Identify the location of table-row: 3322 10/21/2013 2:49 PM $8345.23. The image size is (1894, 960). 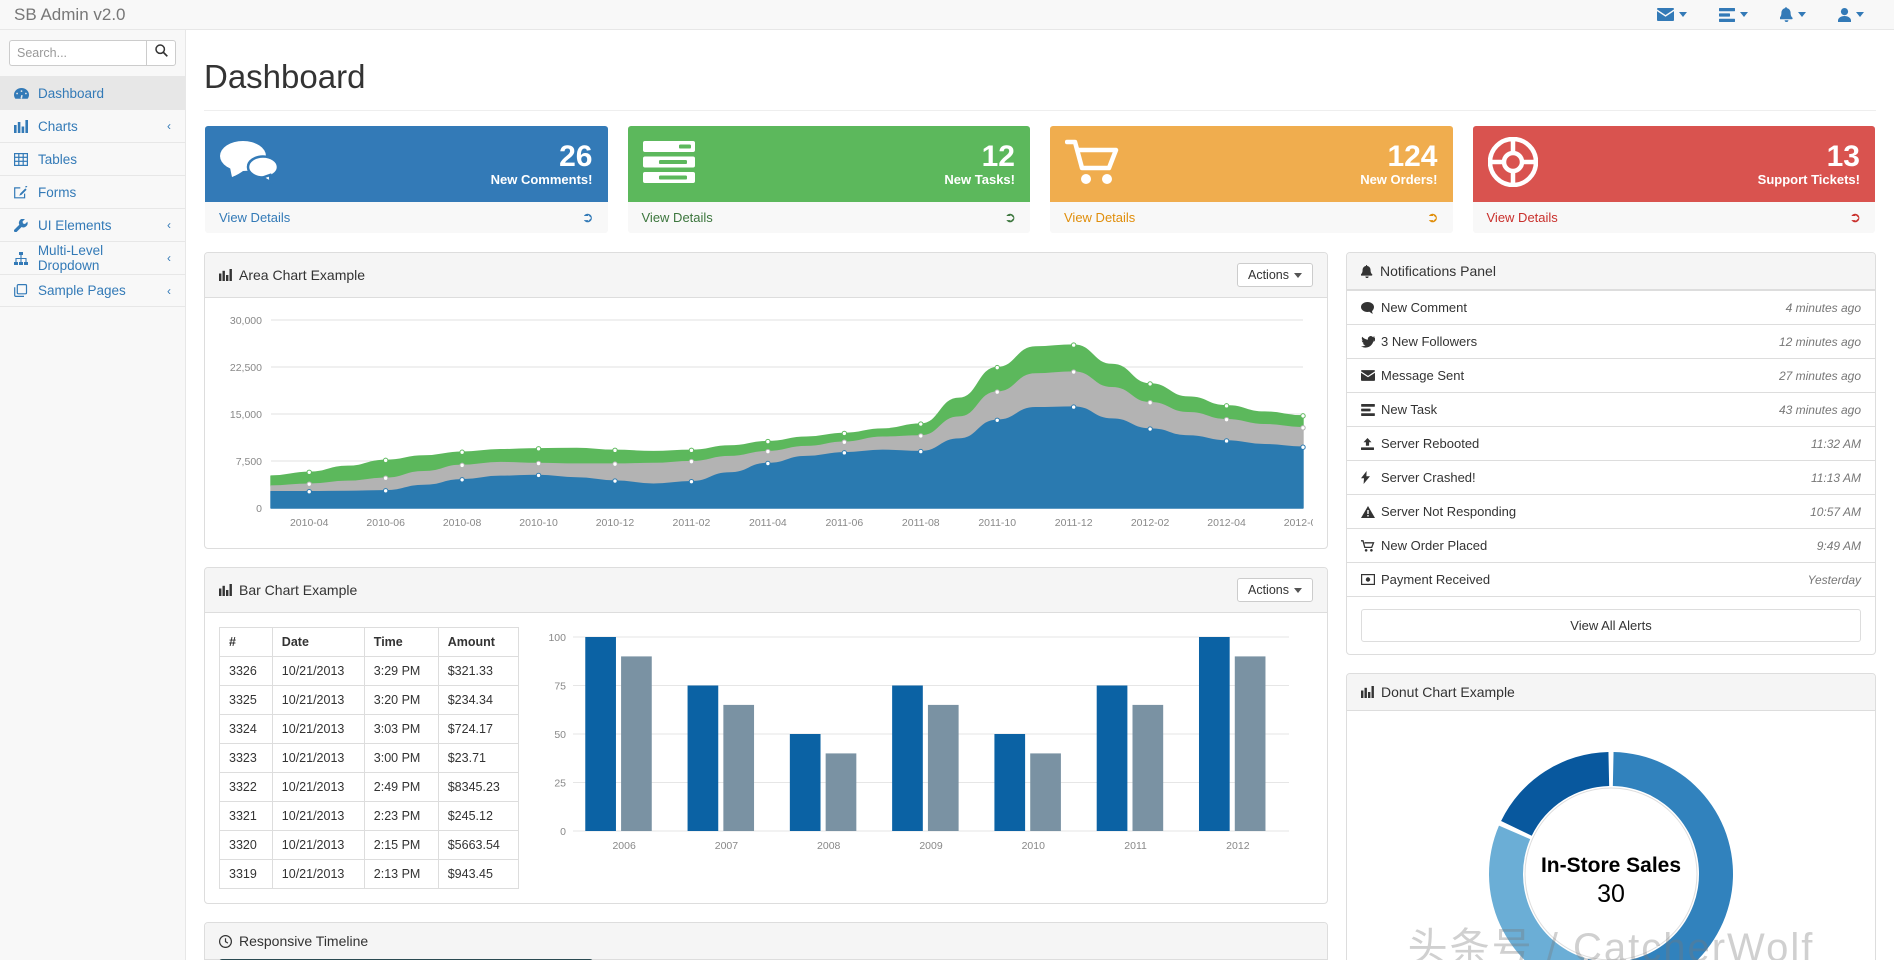
(369, 787).